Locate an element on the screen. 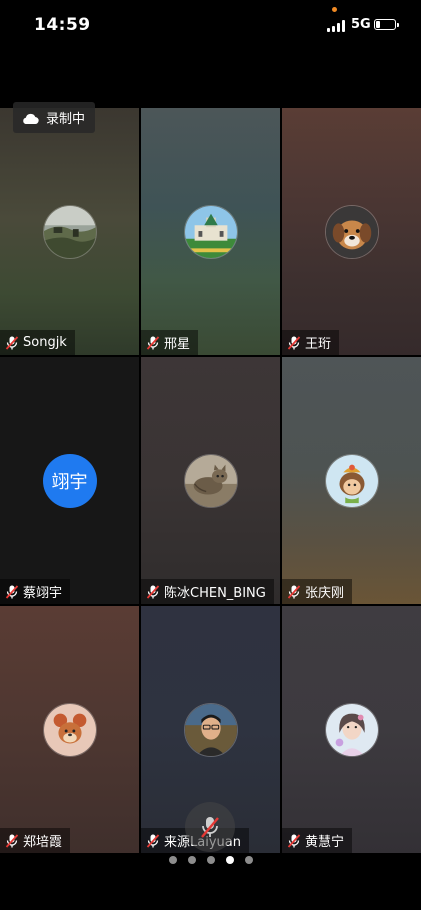 The width and height of the screenshot is (421, 910). participant-name-tag: 王珩 is located at coordinates (311, 342).